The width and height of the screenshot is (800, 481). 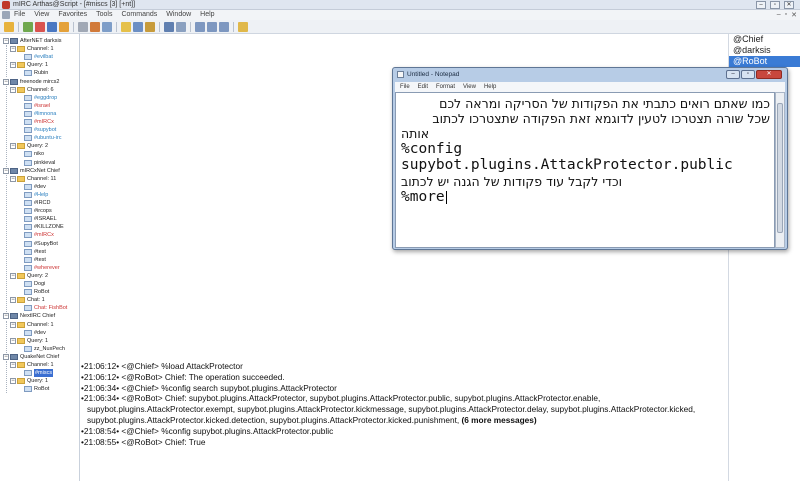 I want to click on favorites-icon, so click(x=28, y=26).